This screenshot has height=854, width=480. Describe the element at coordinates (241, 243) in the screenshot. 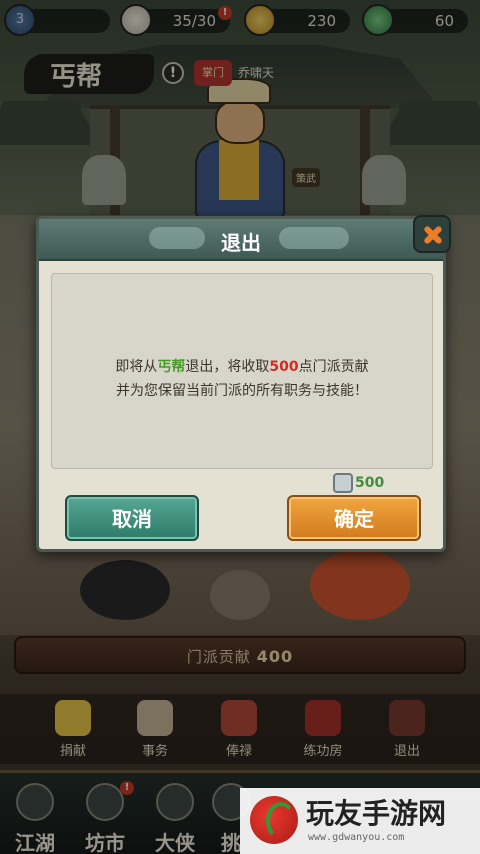

I see `dialog-title: 退出` at that location.